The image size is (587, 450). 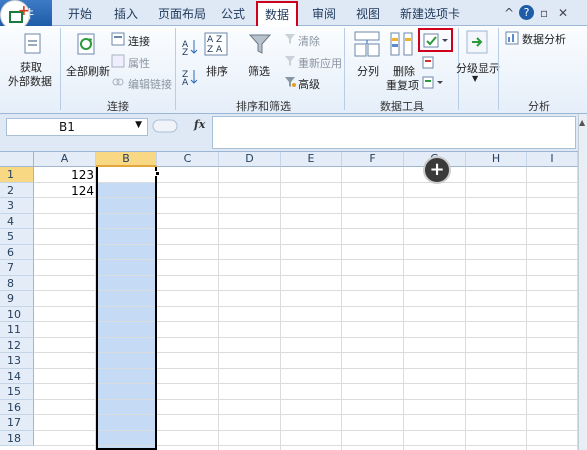 What do you see at coordinates (17, 252) in the screenshot?
I see `row-header-6: 6` at bounding box center [17, 252].